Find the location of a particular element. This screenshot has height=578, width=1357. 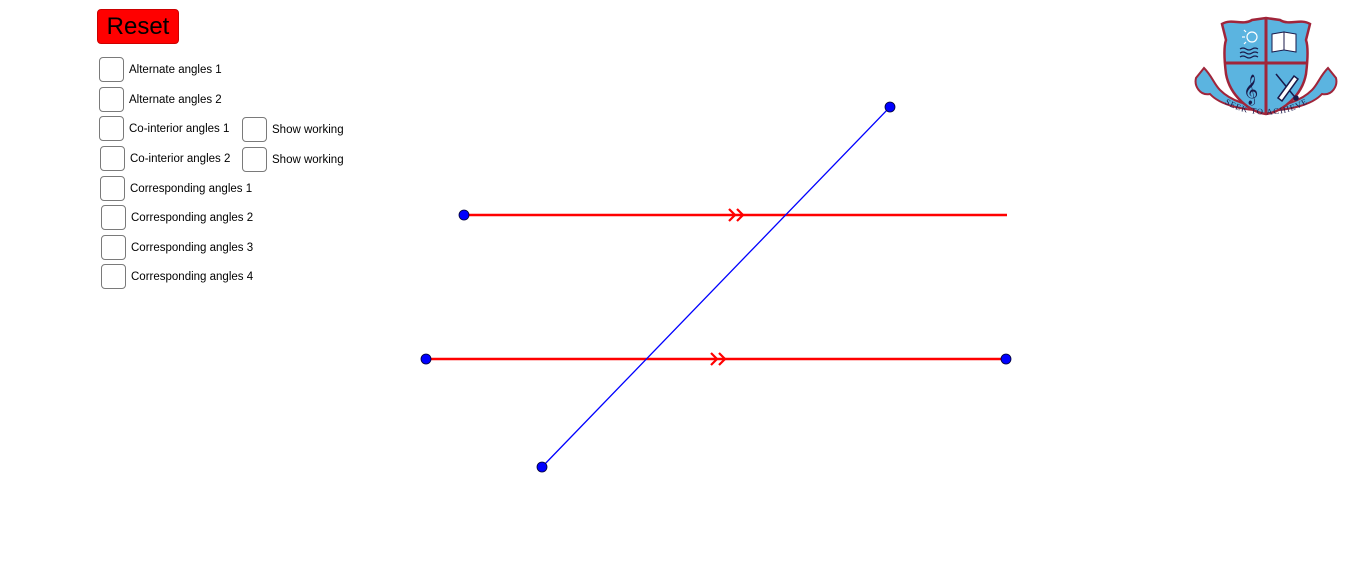

point-transversal-bottom is located at coordinates (542, 467).